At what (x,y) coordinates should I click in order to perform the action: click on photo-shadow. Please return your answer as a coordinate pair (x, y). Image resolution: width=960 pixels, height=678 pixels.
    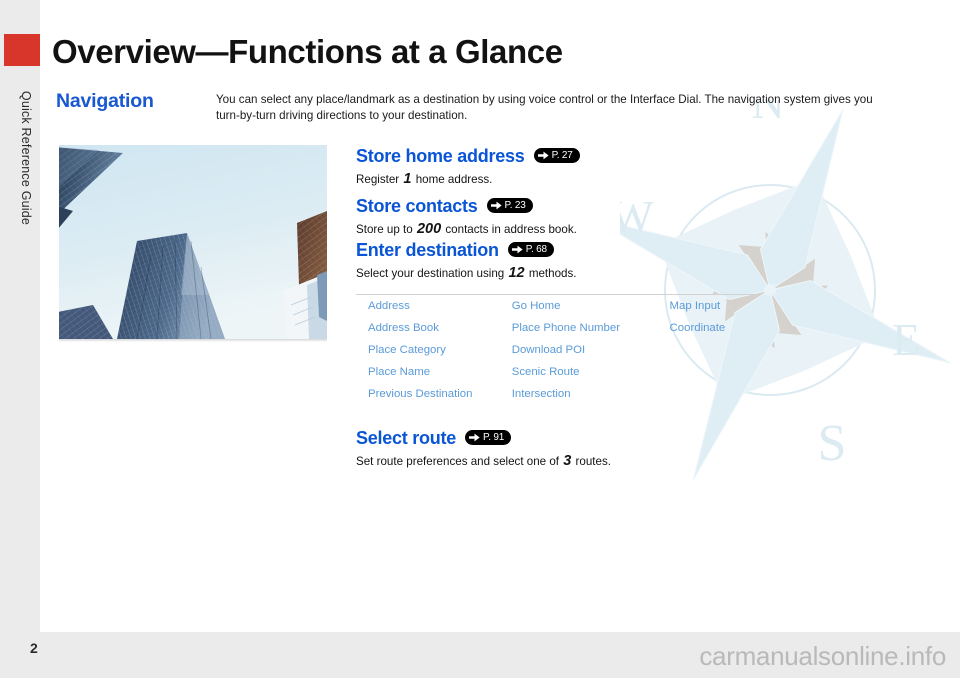
    Looking at the image, I should click on (193, 340).